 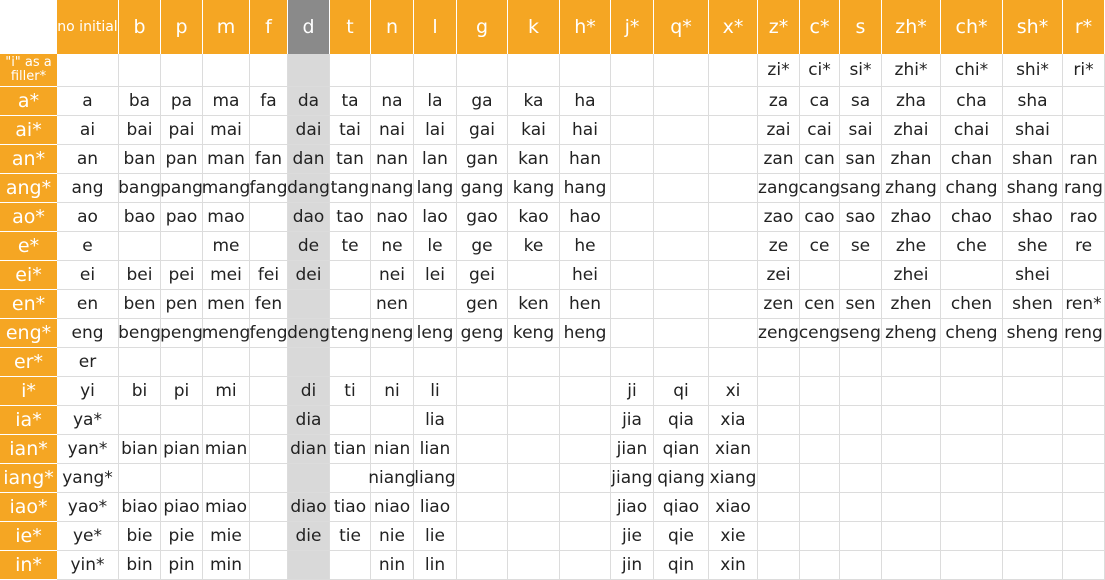 I want to click on syllable-cell: chai, so click(x=972, y=130).